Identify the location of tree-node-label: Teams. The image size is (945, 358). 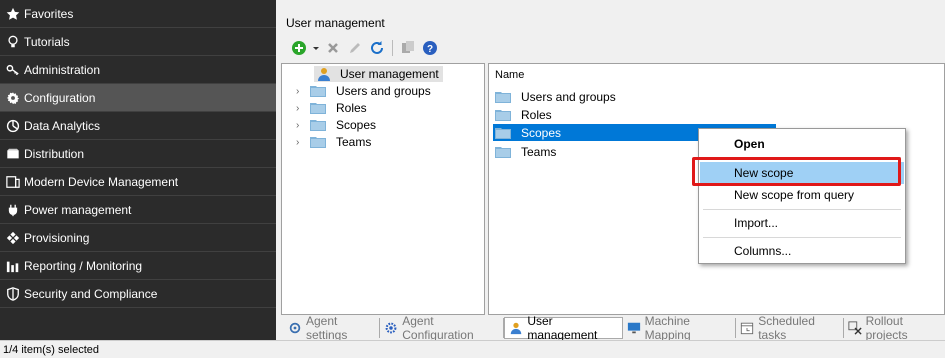
(354, 142).